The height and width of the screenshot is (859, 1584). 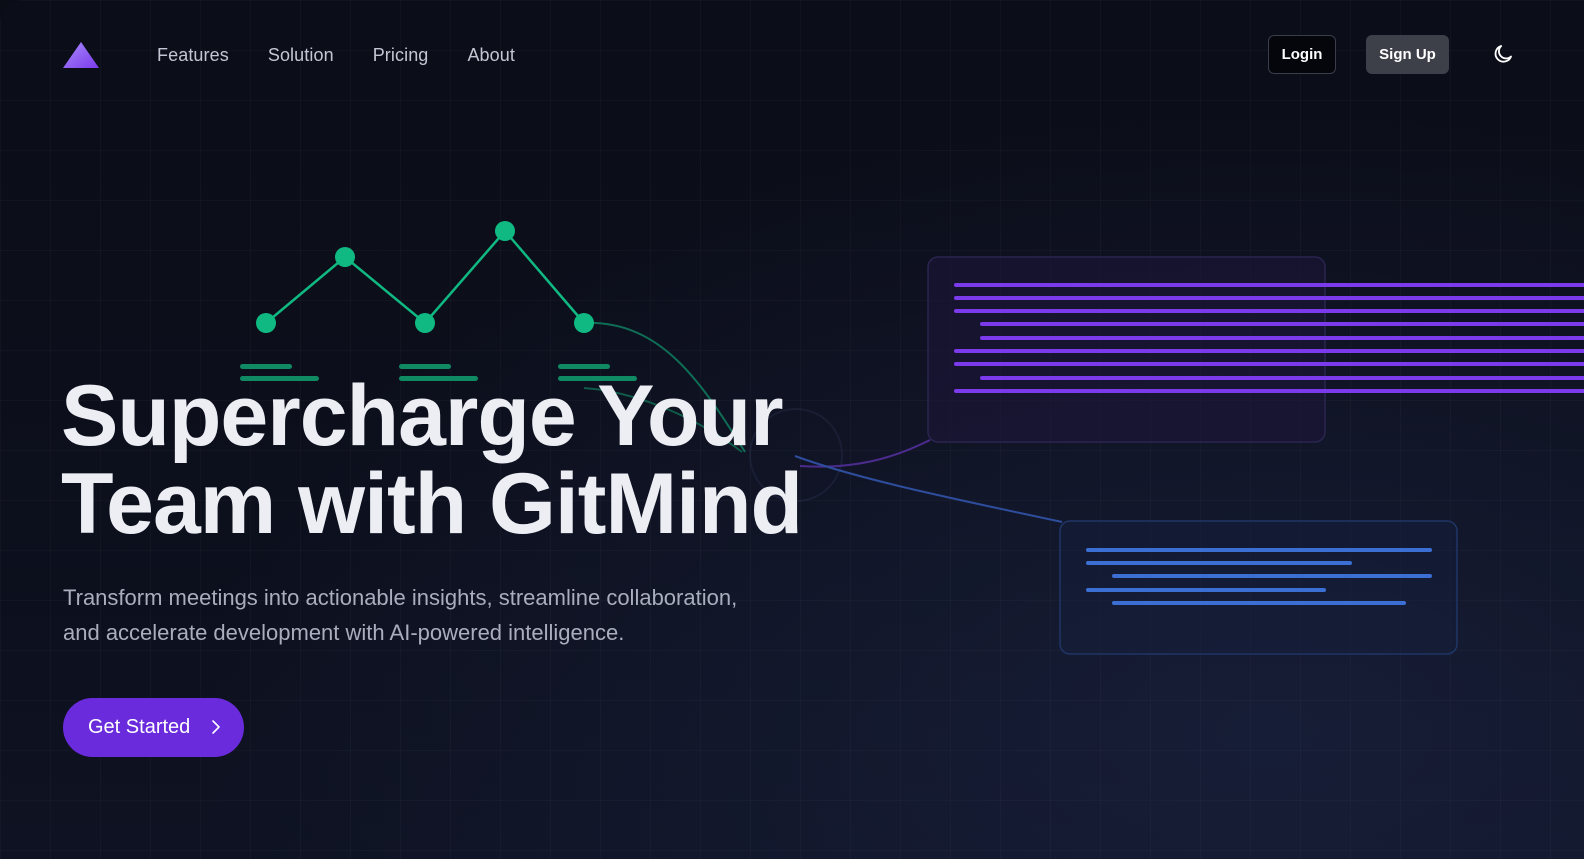 I want to click on signup-button: Sign Up, so click(x=1407, y=54).